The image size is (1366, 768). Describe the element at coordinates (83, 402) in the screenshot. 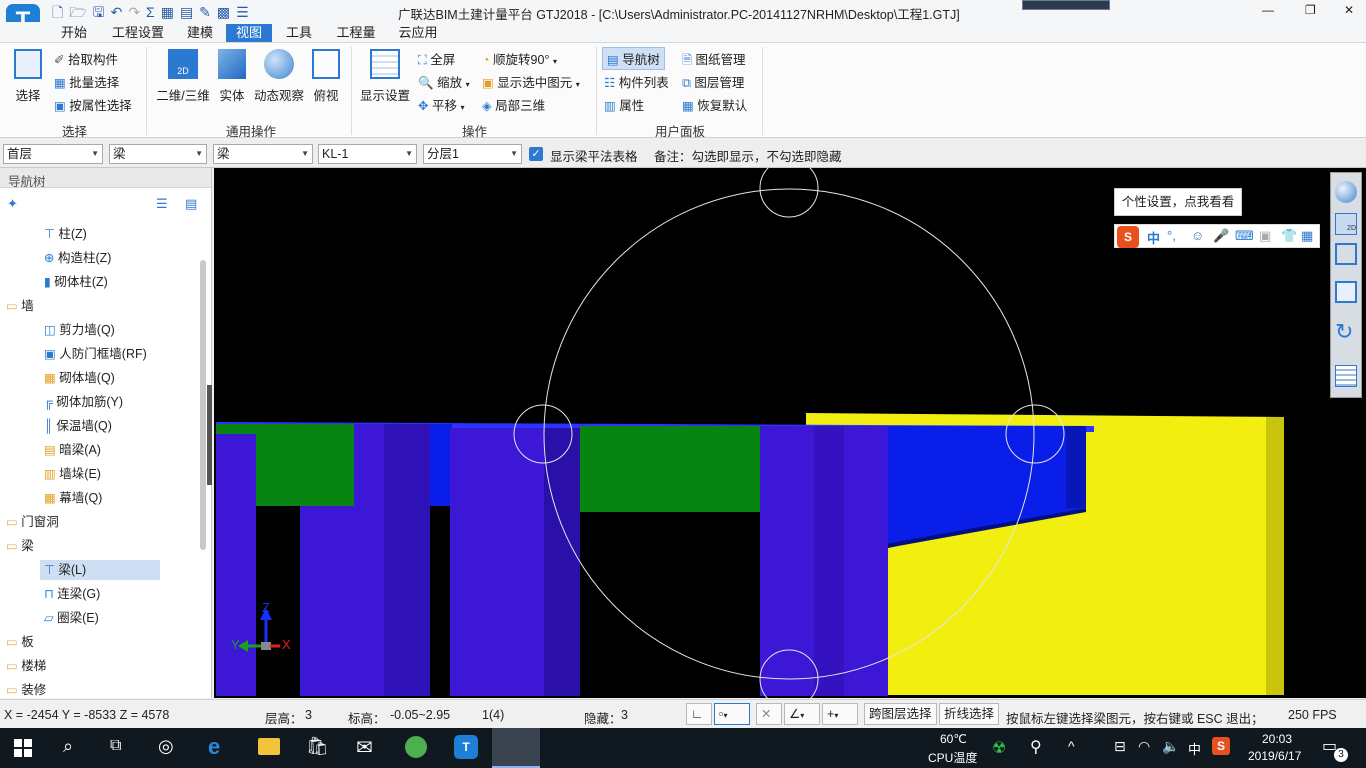

I see `nav-item-masonry-rebar: ╔ 砌体加筋(Y)` at that location.